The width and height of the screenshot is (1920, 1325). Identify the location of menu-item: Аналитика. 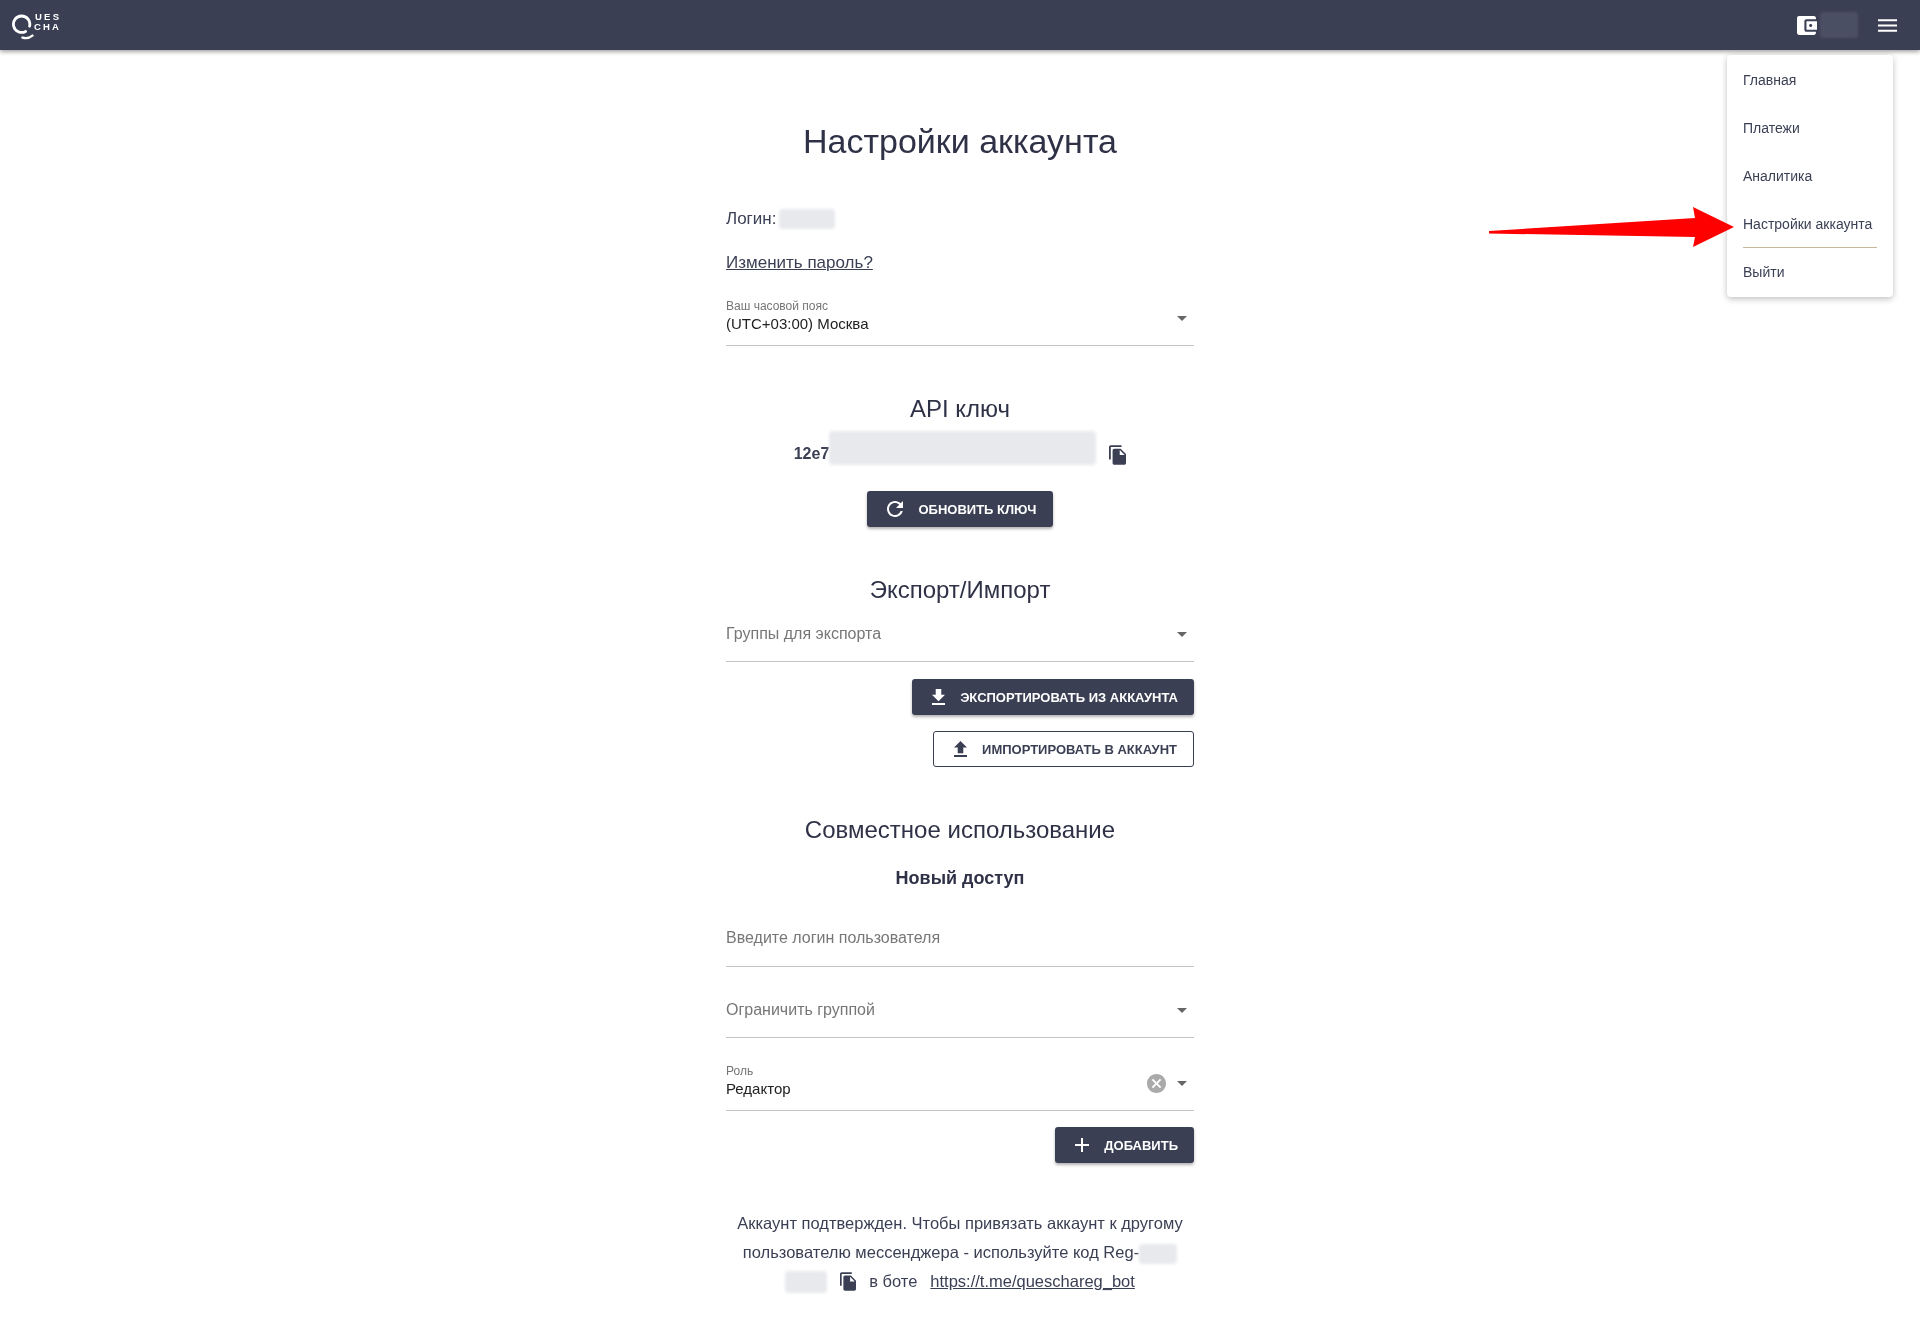
(1810, 176).